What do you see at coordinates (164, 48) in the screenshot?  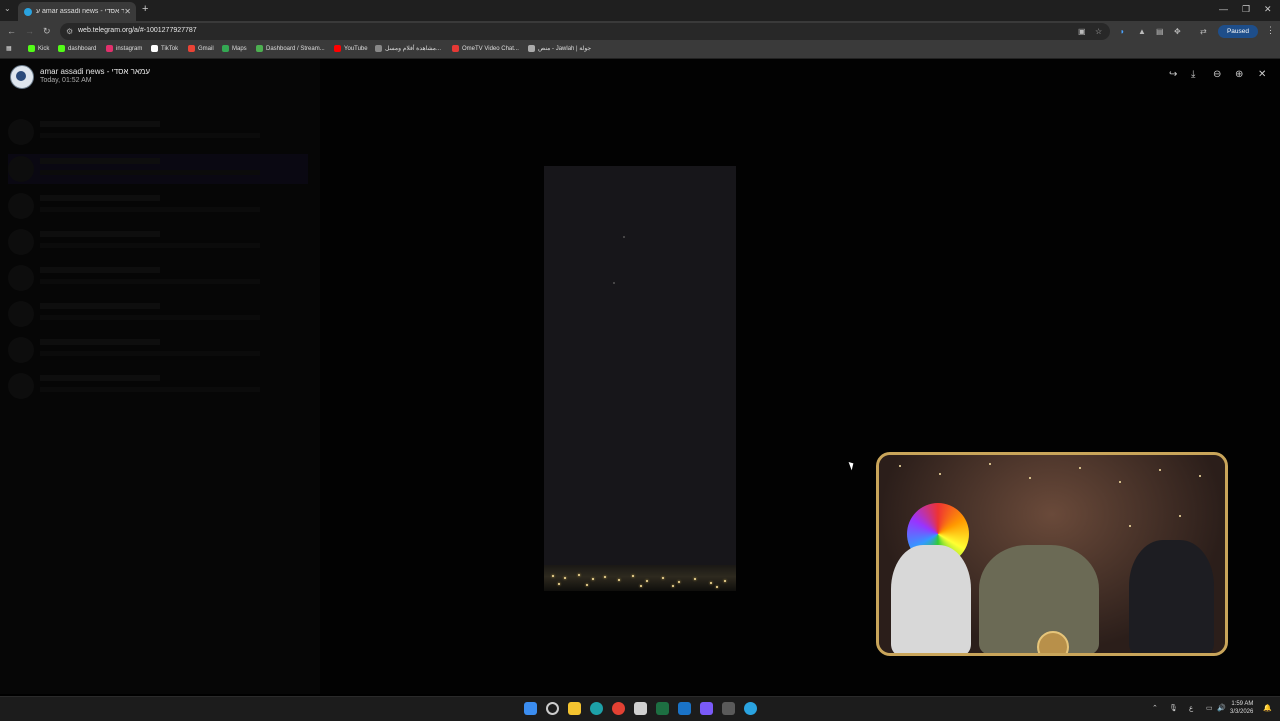 I see `bookmark-item: TikTok` at bounding box center [164, 48].